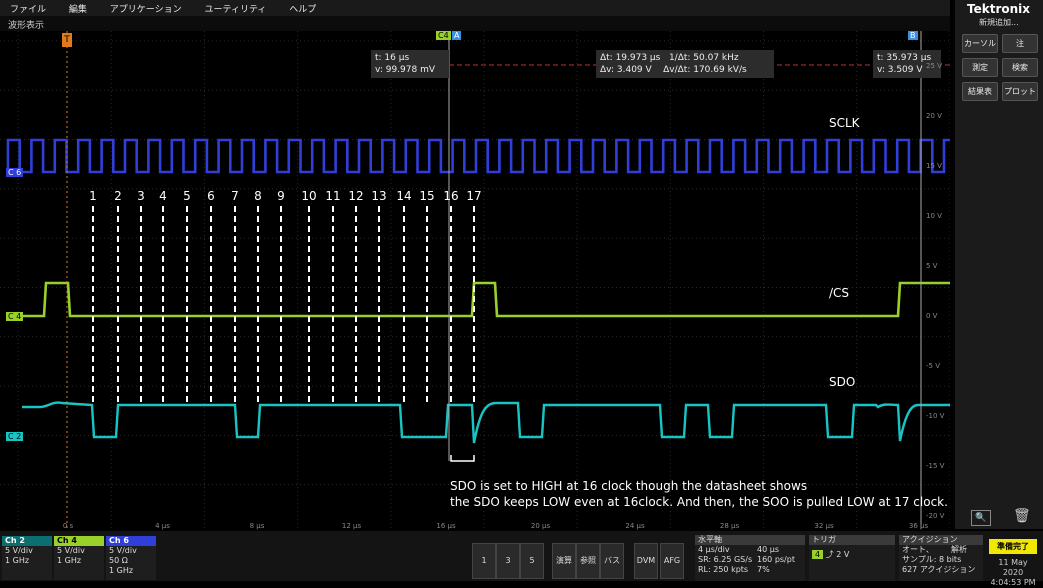  Describe the element at coordinates (486, 422) in the screenshot. I see `sdo-trace` at that location.